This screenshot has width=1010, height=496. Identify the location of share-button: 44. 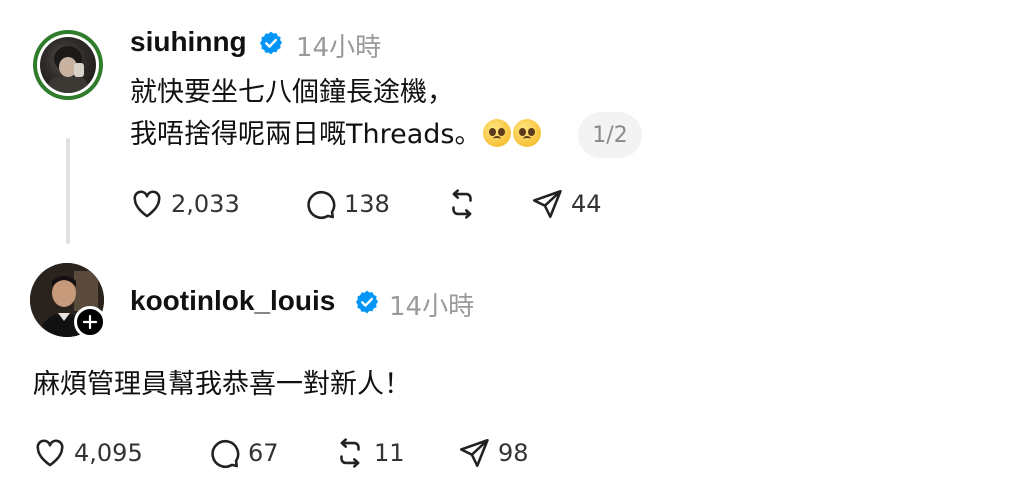
(566, 204).